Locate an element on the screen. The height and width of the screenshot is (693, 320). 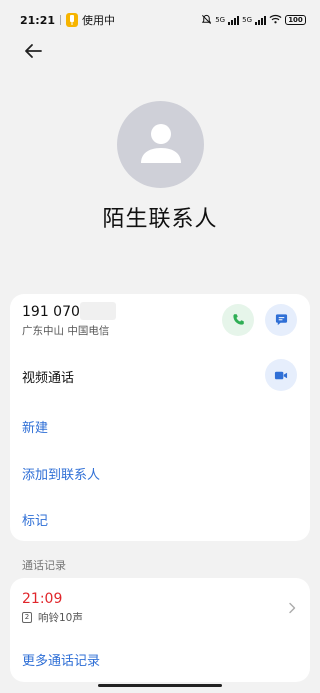
phone-row: 191 070 广东中山 中国电信 is located at coordinates (160, 321).